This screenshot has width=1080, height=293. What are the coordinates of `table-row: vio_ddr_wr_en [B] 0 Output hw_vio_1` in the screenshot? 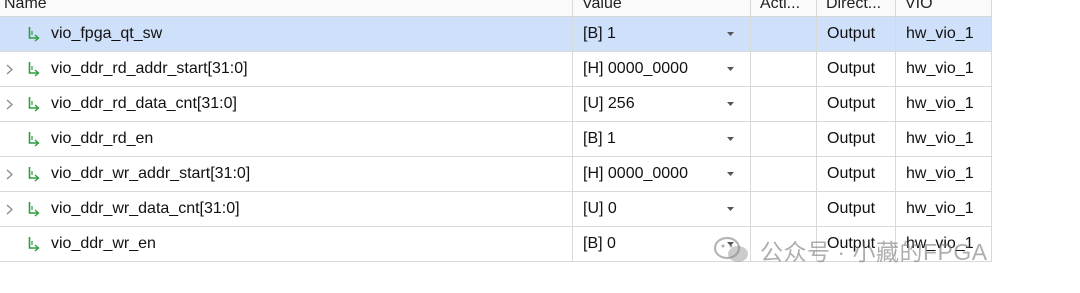 It's located at (496, 244).